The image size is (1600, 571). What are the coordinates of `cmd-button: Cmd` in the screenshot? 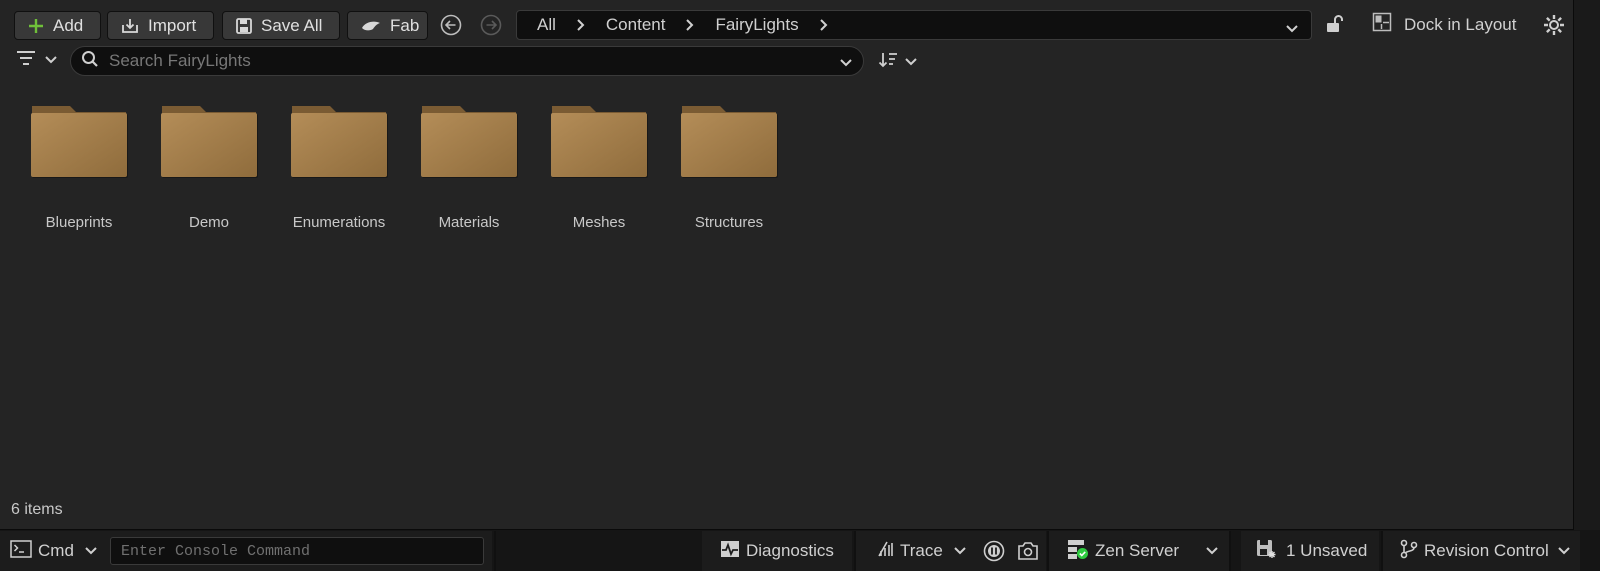 It's located at (54, 551).